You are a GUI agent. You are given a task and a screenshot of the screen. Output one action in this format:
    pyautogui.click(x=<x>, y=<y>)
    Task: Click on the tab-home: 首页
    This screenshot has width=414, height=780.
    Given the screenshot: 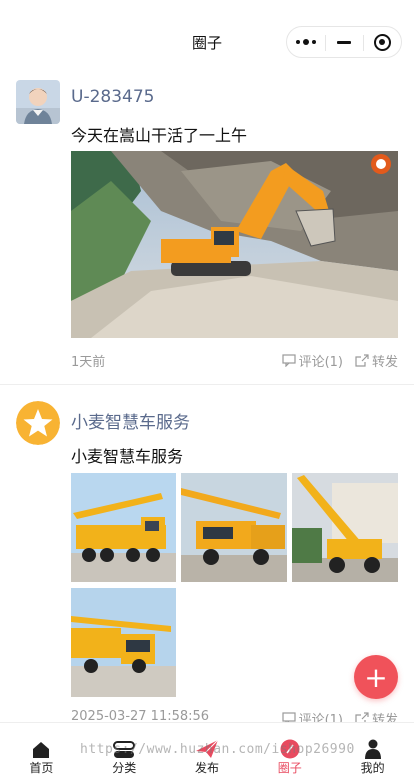 What is the action you would take?
    pyautogui.click(x=41, y=751)
    